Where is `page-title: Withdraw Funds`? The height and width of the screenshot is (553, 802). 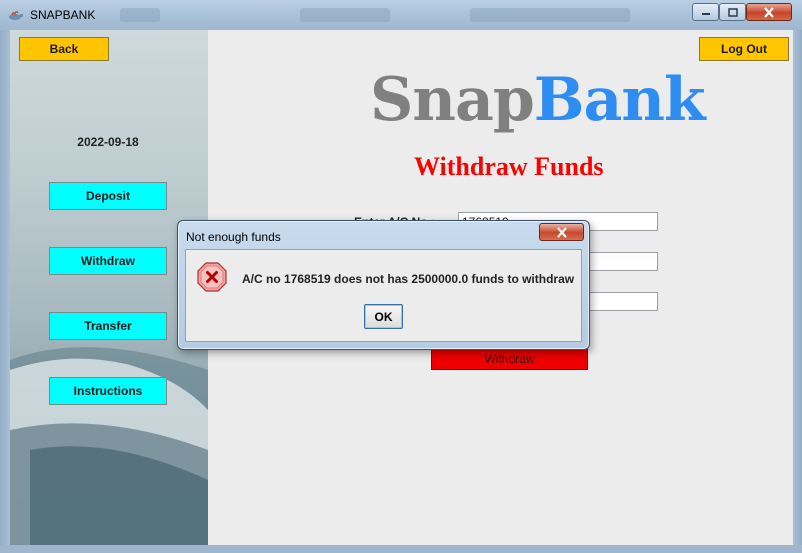 page-title: Withdraw Funds is located at coordinates (509, 166).